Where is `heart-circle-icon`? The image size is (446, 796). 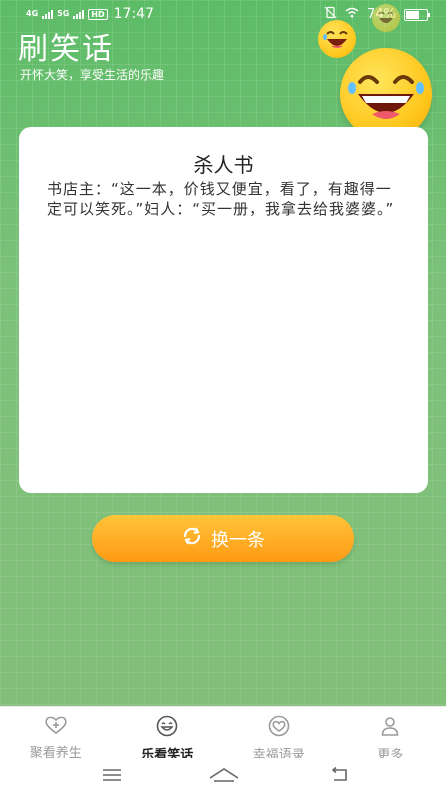 heart-circle-icon is located at coordinates (279, 728).